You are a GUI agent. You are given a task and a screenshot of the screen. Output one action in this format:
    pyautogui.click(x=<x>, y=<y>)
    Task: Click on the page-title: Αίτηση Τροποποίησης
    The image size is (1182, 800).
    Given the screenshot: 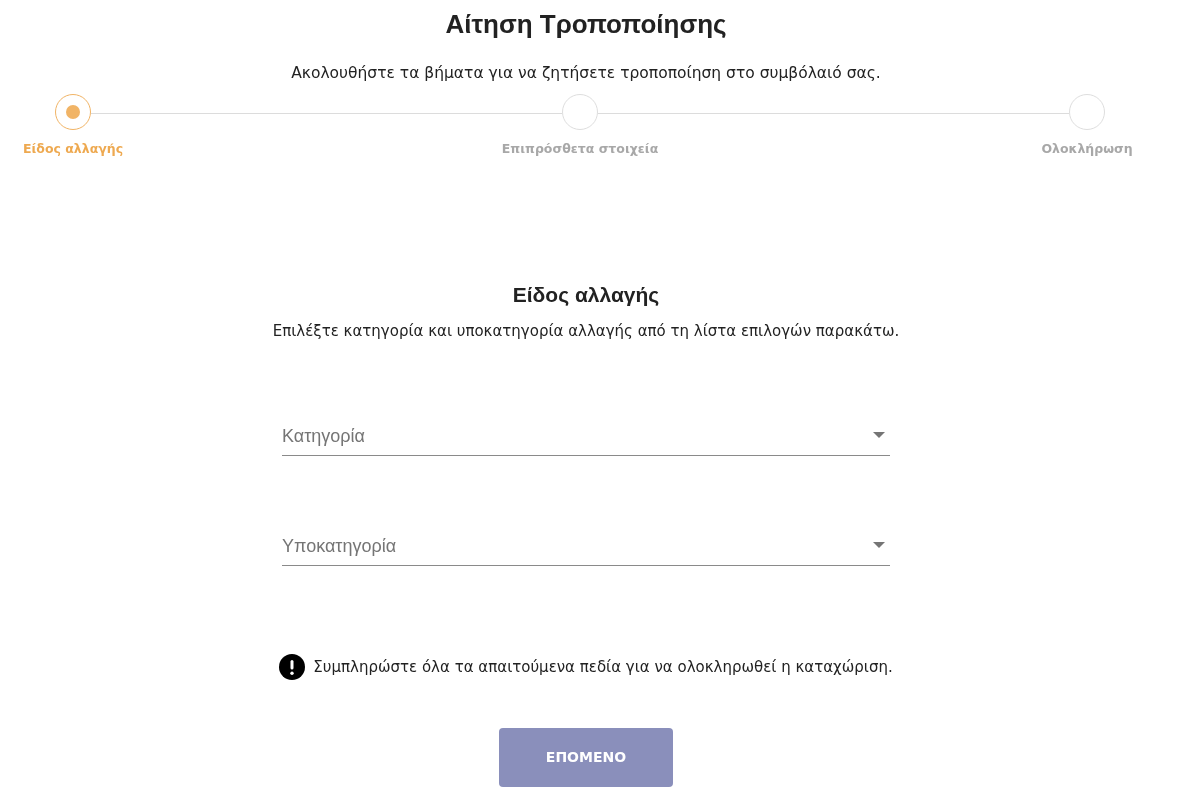 What is the action you would take?
    pyautogui.click(x=586, y=25)
    